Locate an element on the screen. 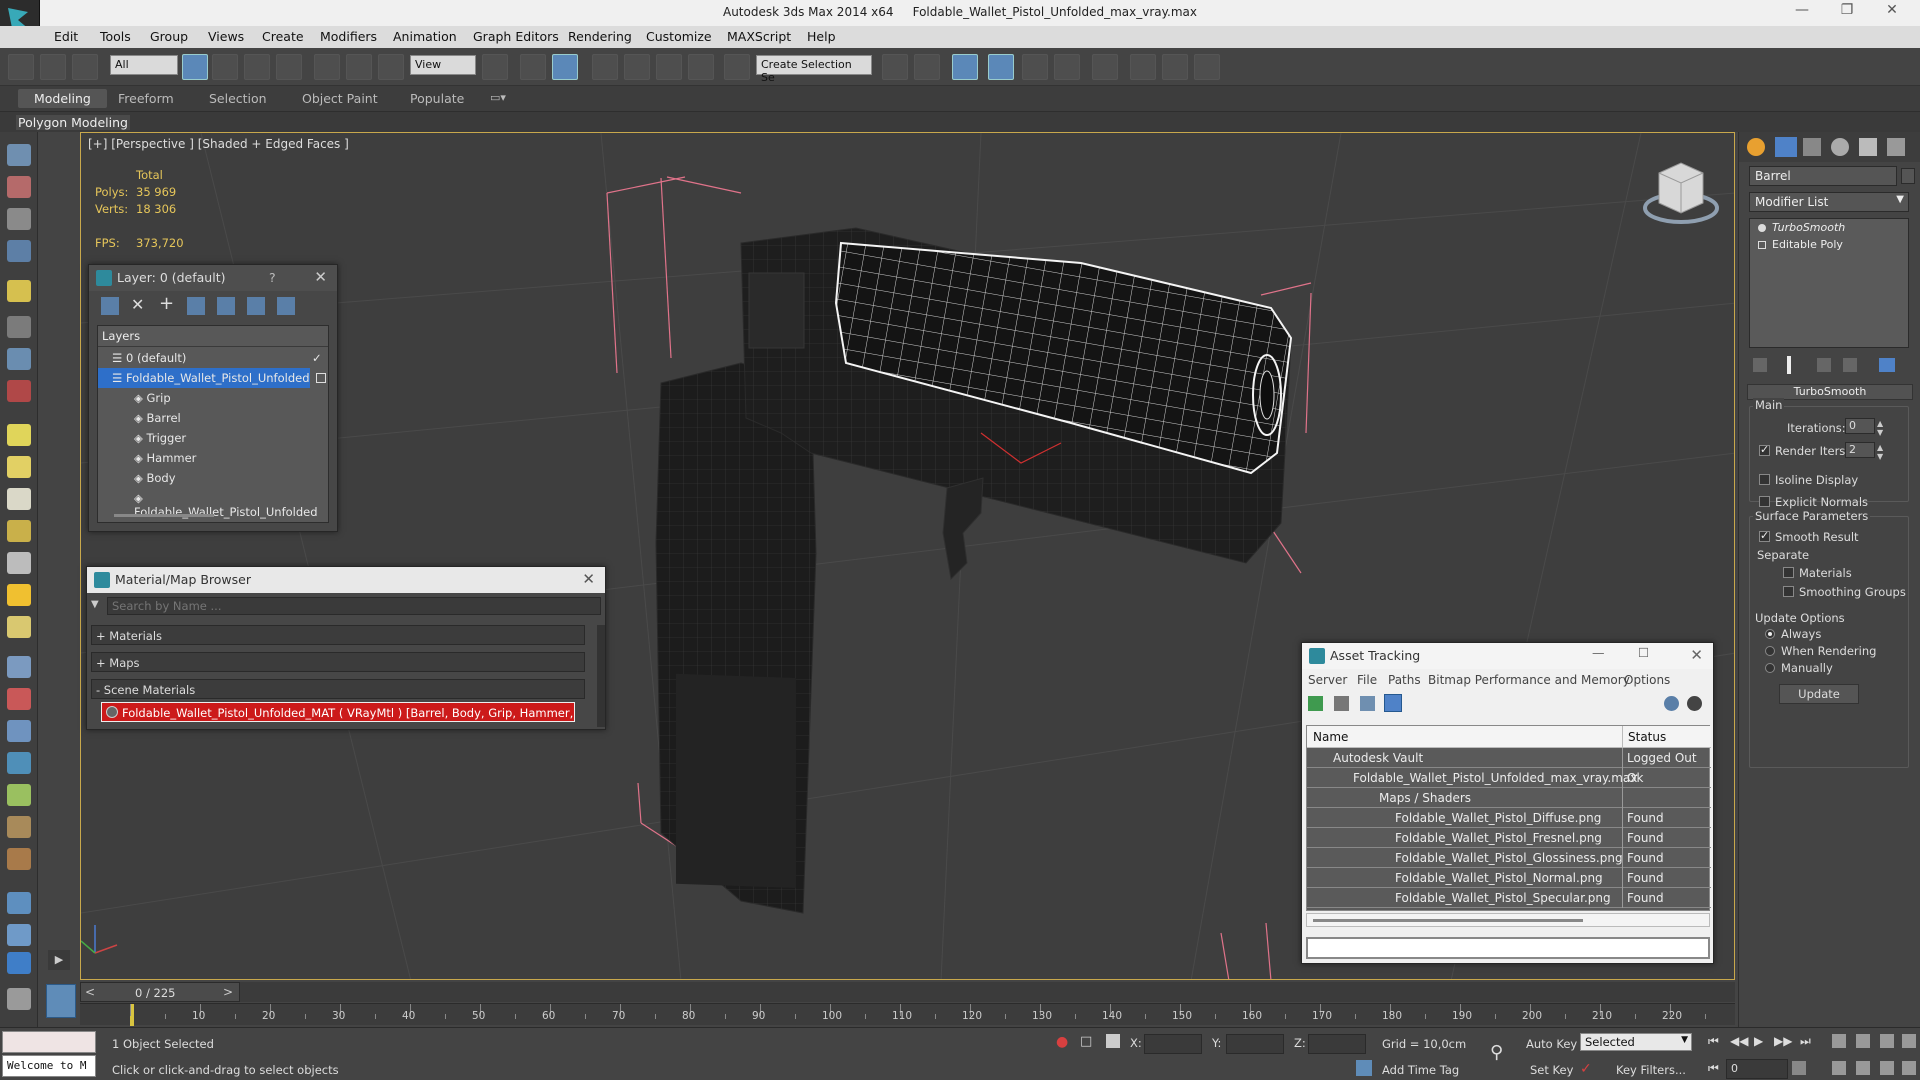 The image size is (1920, 1080). teapot-icon is located at coordinates (19, 391).